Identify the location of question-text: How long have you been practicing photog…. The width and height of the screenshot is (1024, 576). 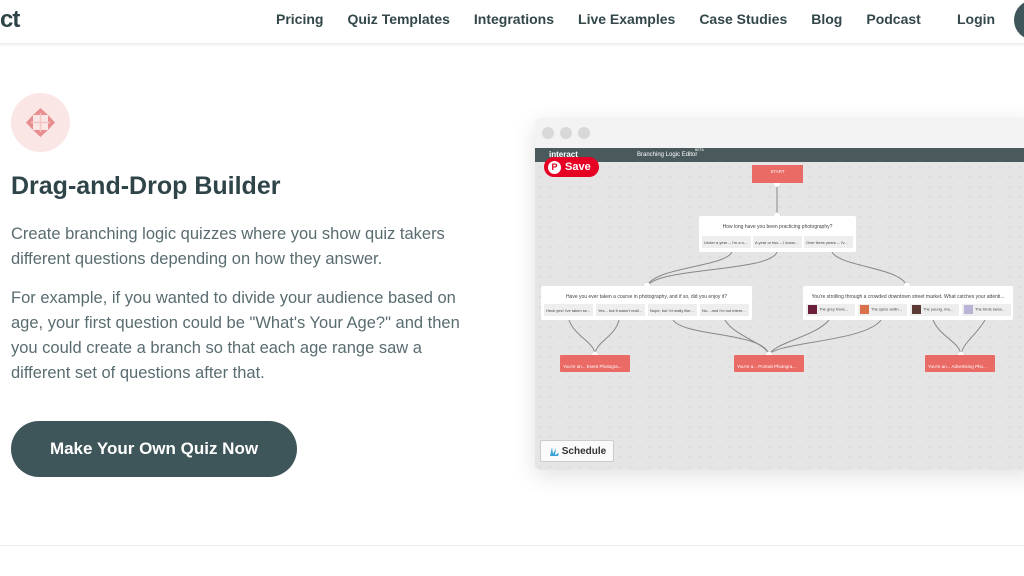
(777, 227).